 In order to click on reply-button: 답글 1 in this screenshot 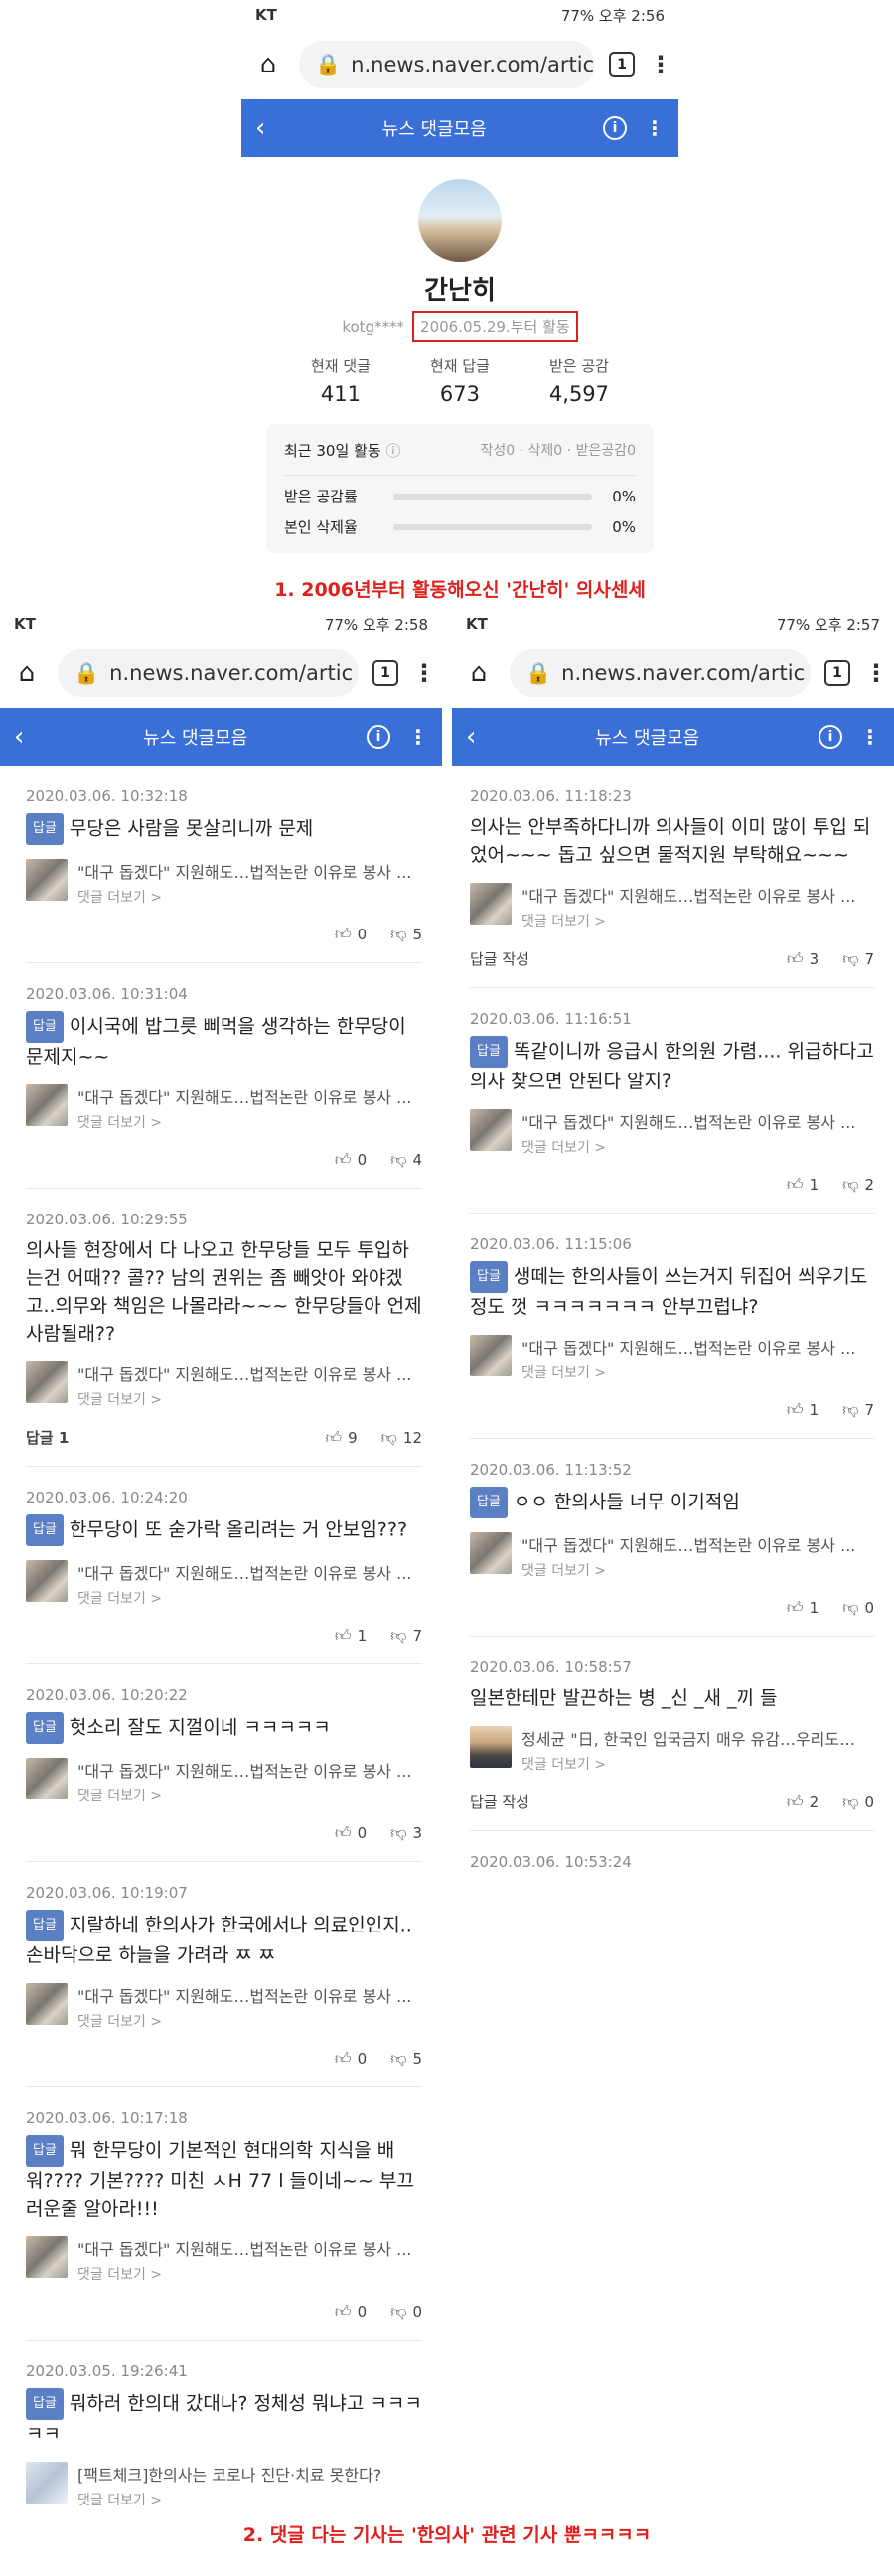, I will do `click(47, 1438)`.